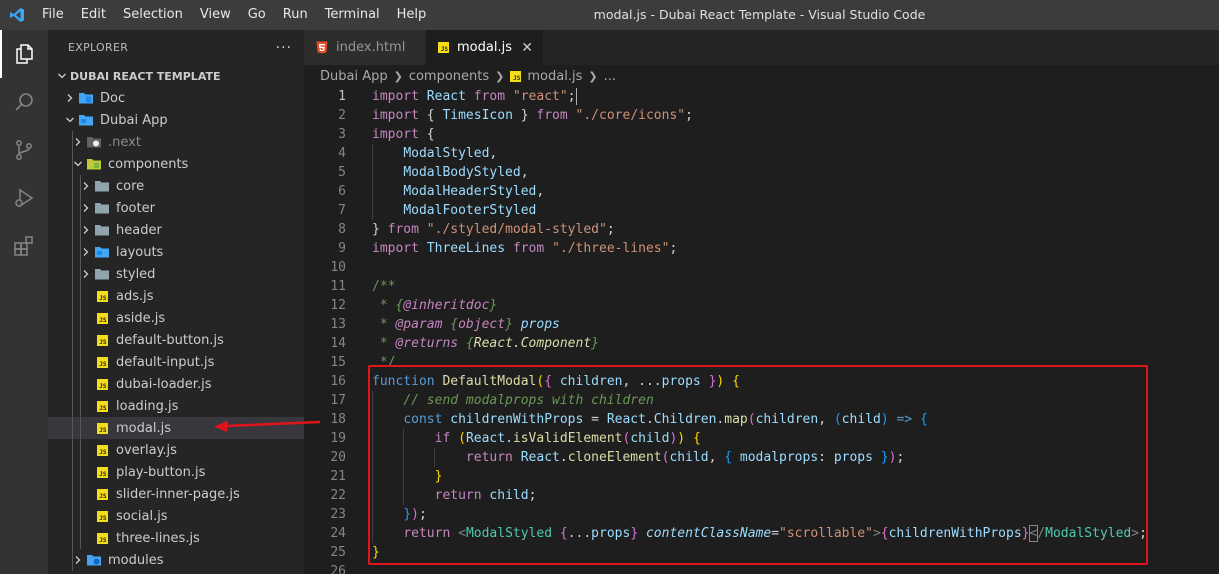 The height and width of the screenshot is (574, 1219). What do you see at coordinates (353, 15) in the screenshot?
I see `menu-terminal: Terminal` at bounding box center [353, 15].